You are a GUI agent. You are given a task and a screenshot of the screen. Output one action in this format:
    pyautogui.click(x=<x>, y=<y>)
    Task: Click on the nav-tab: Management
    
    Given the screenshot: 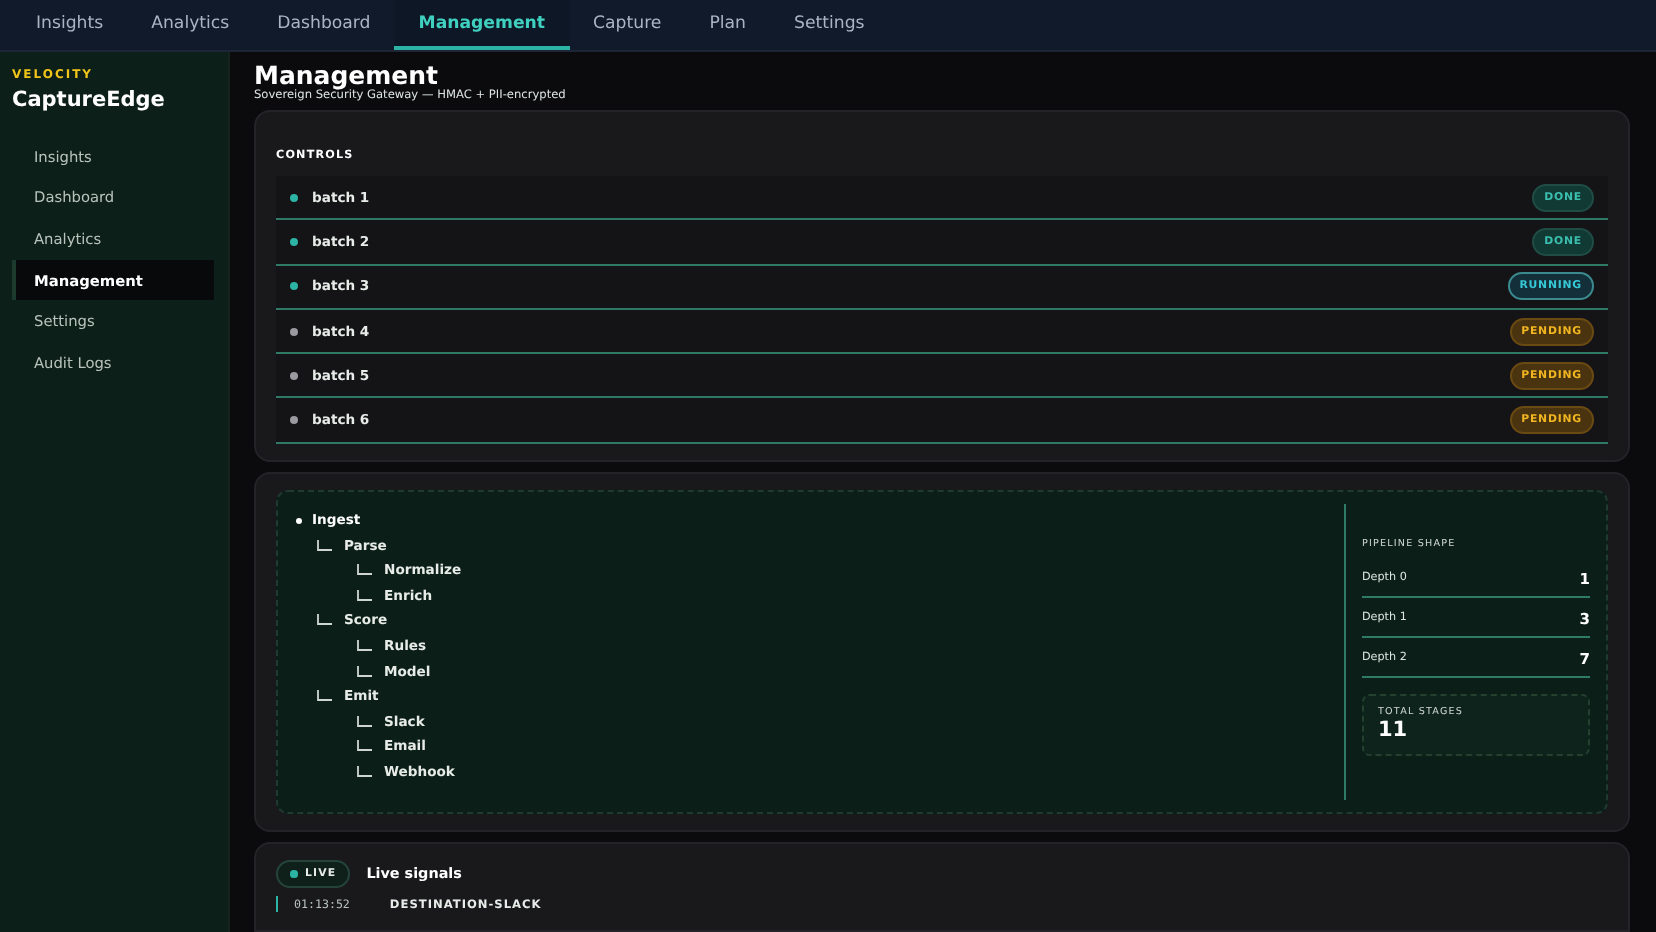 What is the action you would take?
    pyautogui.click(x=482, y=25)
    